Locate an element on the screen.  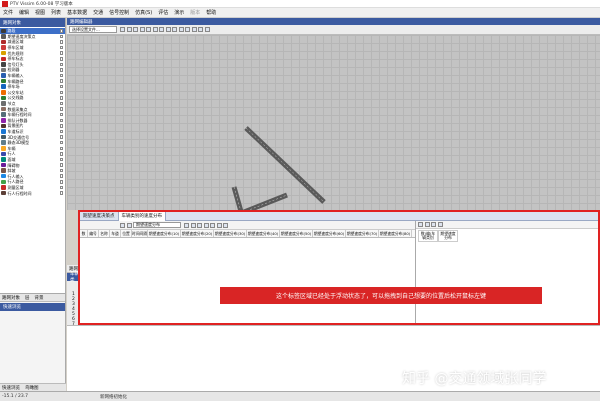
menu-signal-control: 信号控制 is located at coordinates (119, 12).